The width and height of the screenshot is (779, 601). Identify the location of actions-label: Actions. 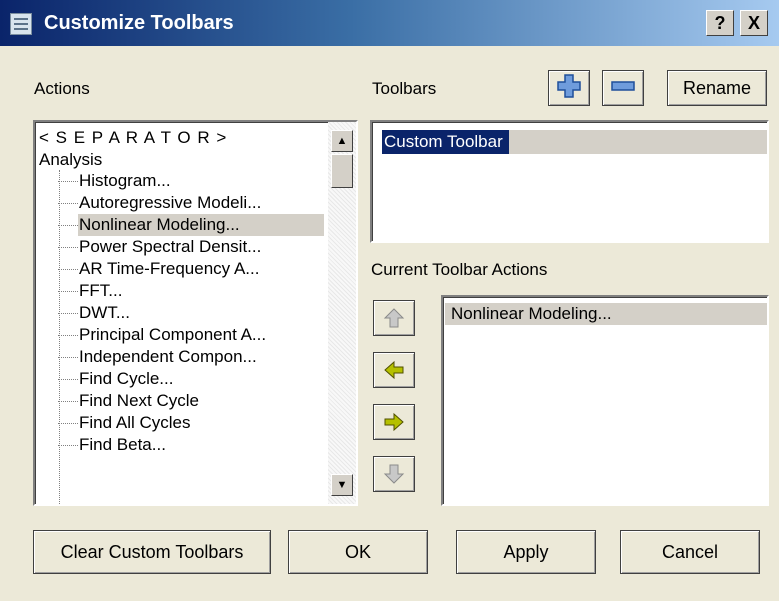
(62, 88).